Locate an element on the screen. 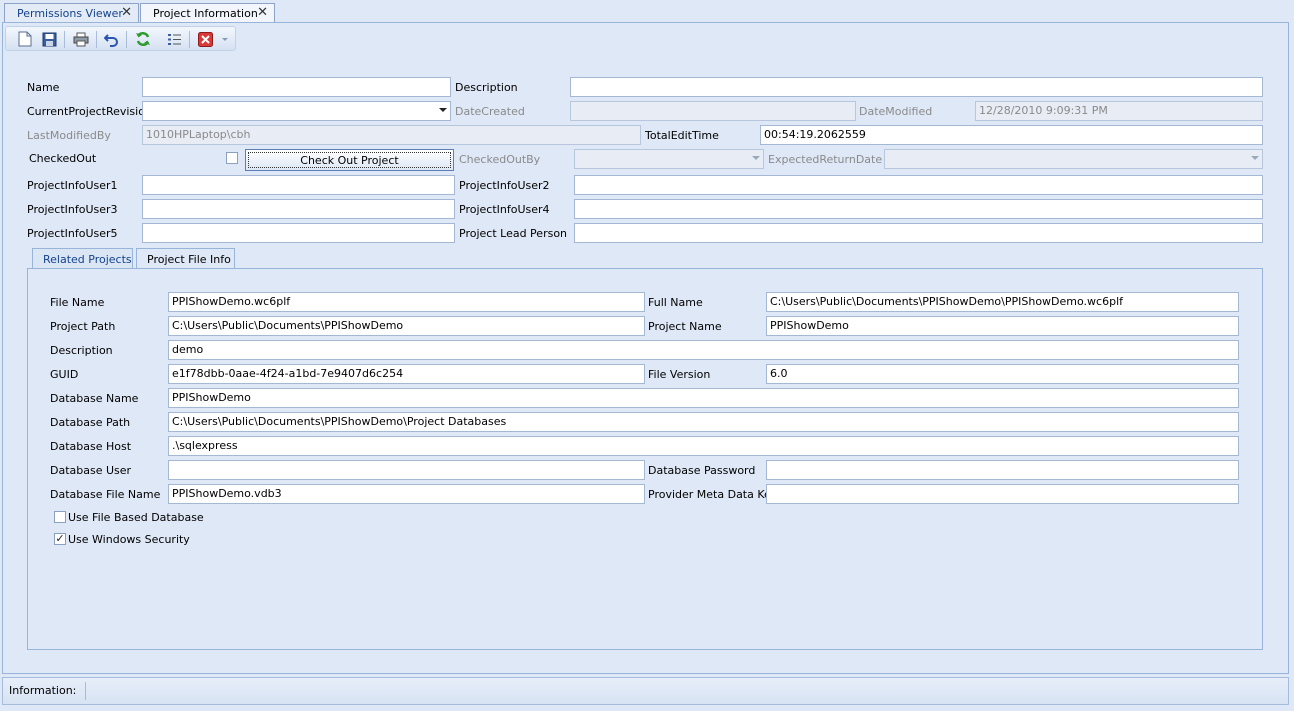 This screenshot has width=1294, height=711. toolbar is located at coordinates (120, 38).